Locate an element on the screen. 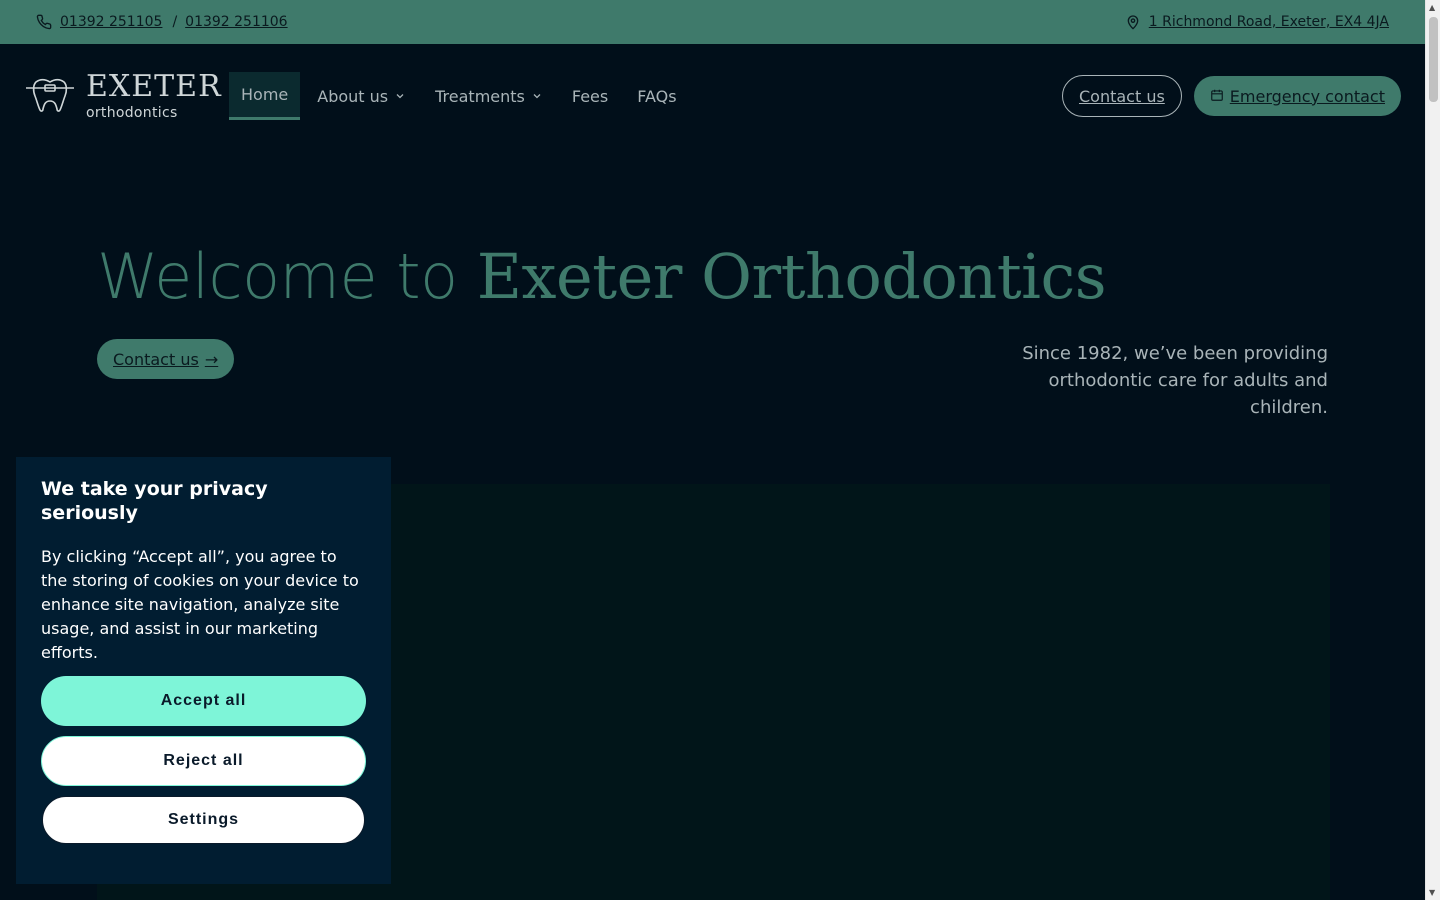 The height and width of the screenshot is (900, 1440). logo-title: EXETER is located at coordinates (154, 86).